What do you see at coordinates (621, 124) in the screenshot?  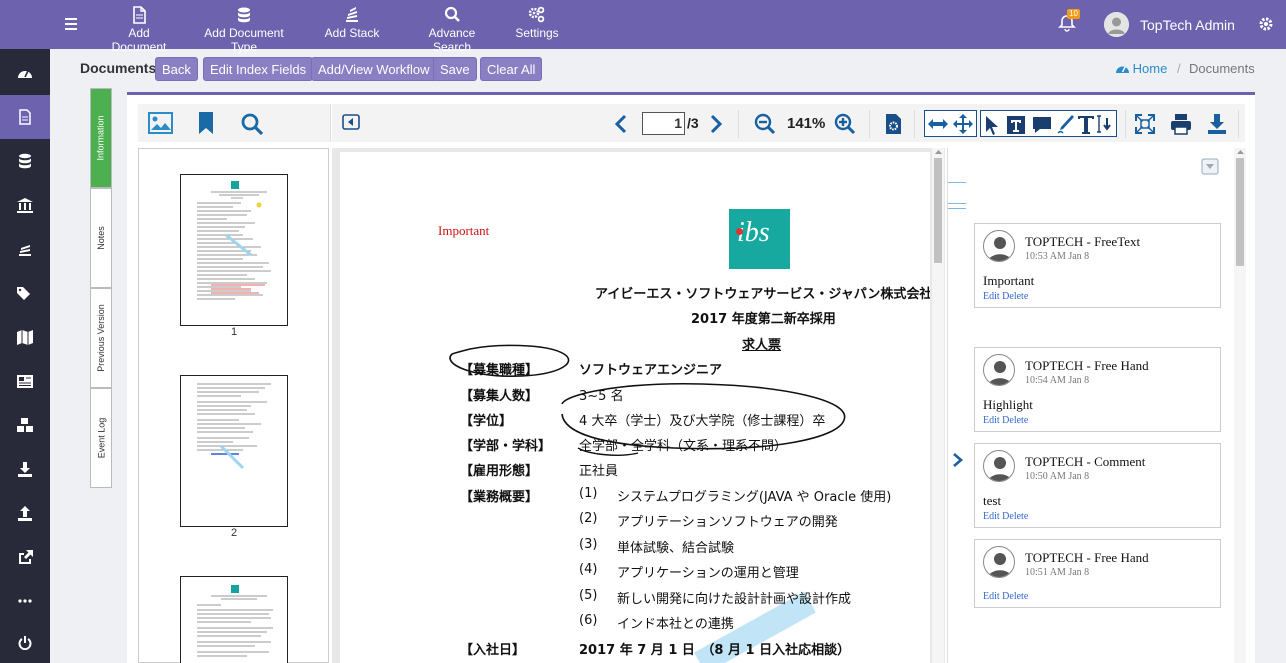 I see `prev-page-icon` at bounding box center [621, 124].